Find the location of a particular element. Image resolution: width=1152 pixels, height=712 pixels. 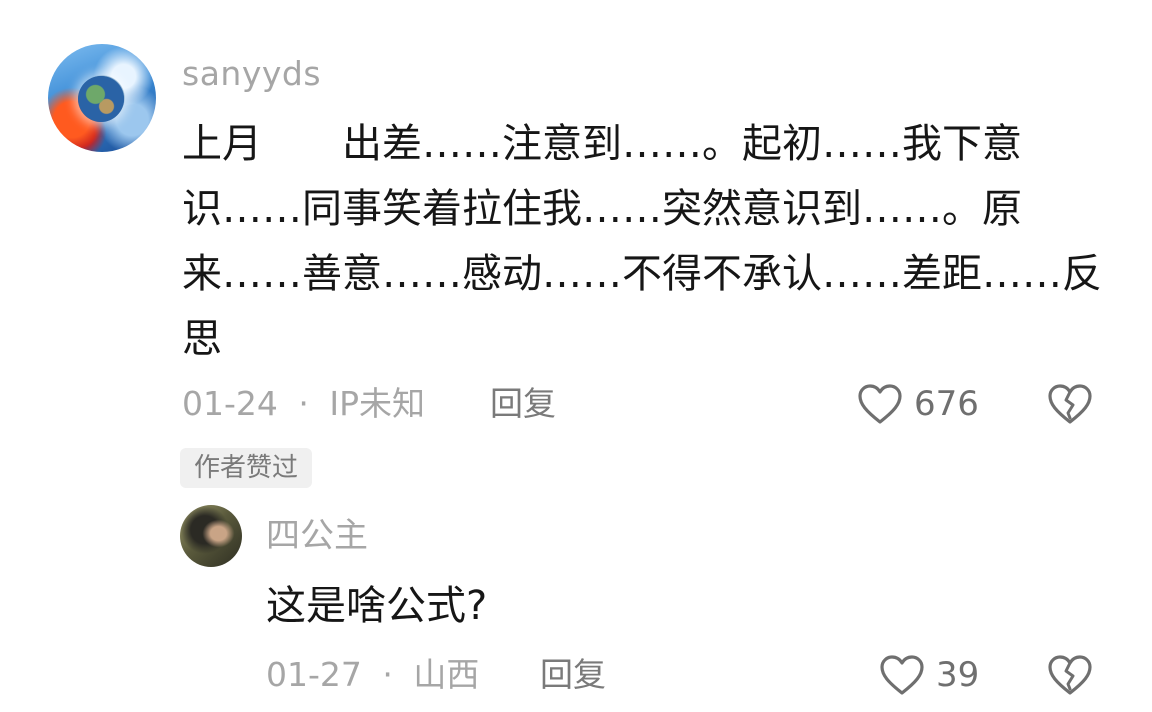

like-count: 676 is located at coordinates (946, 404).